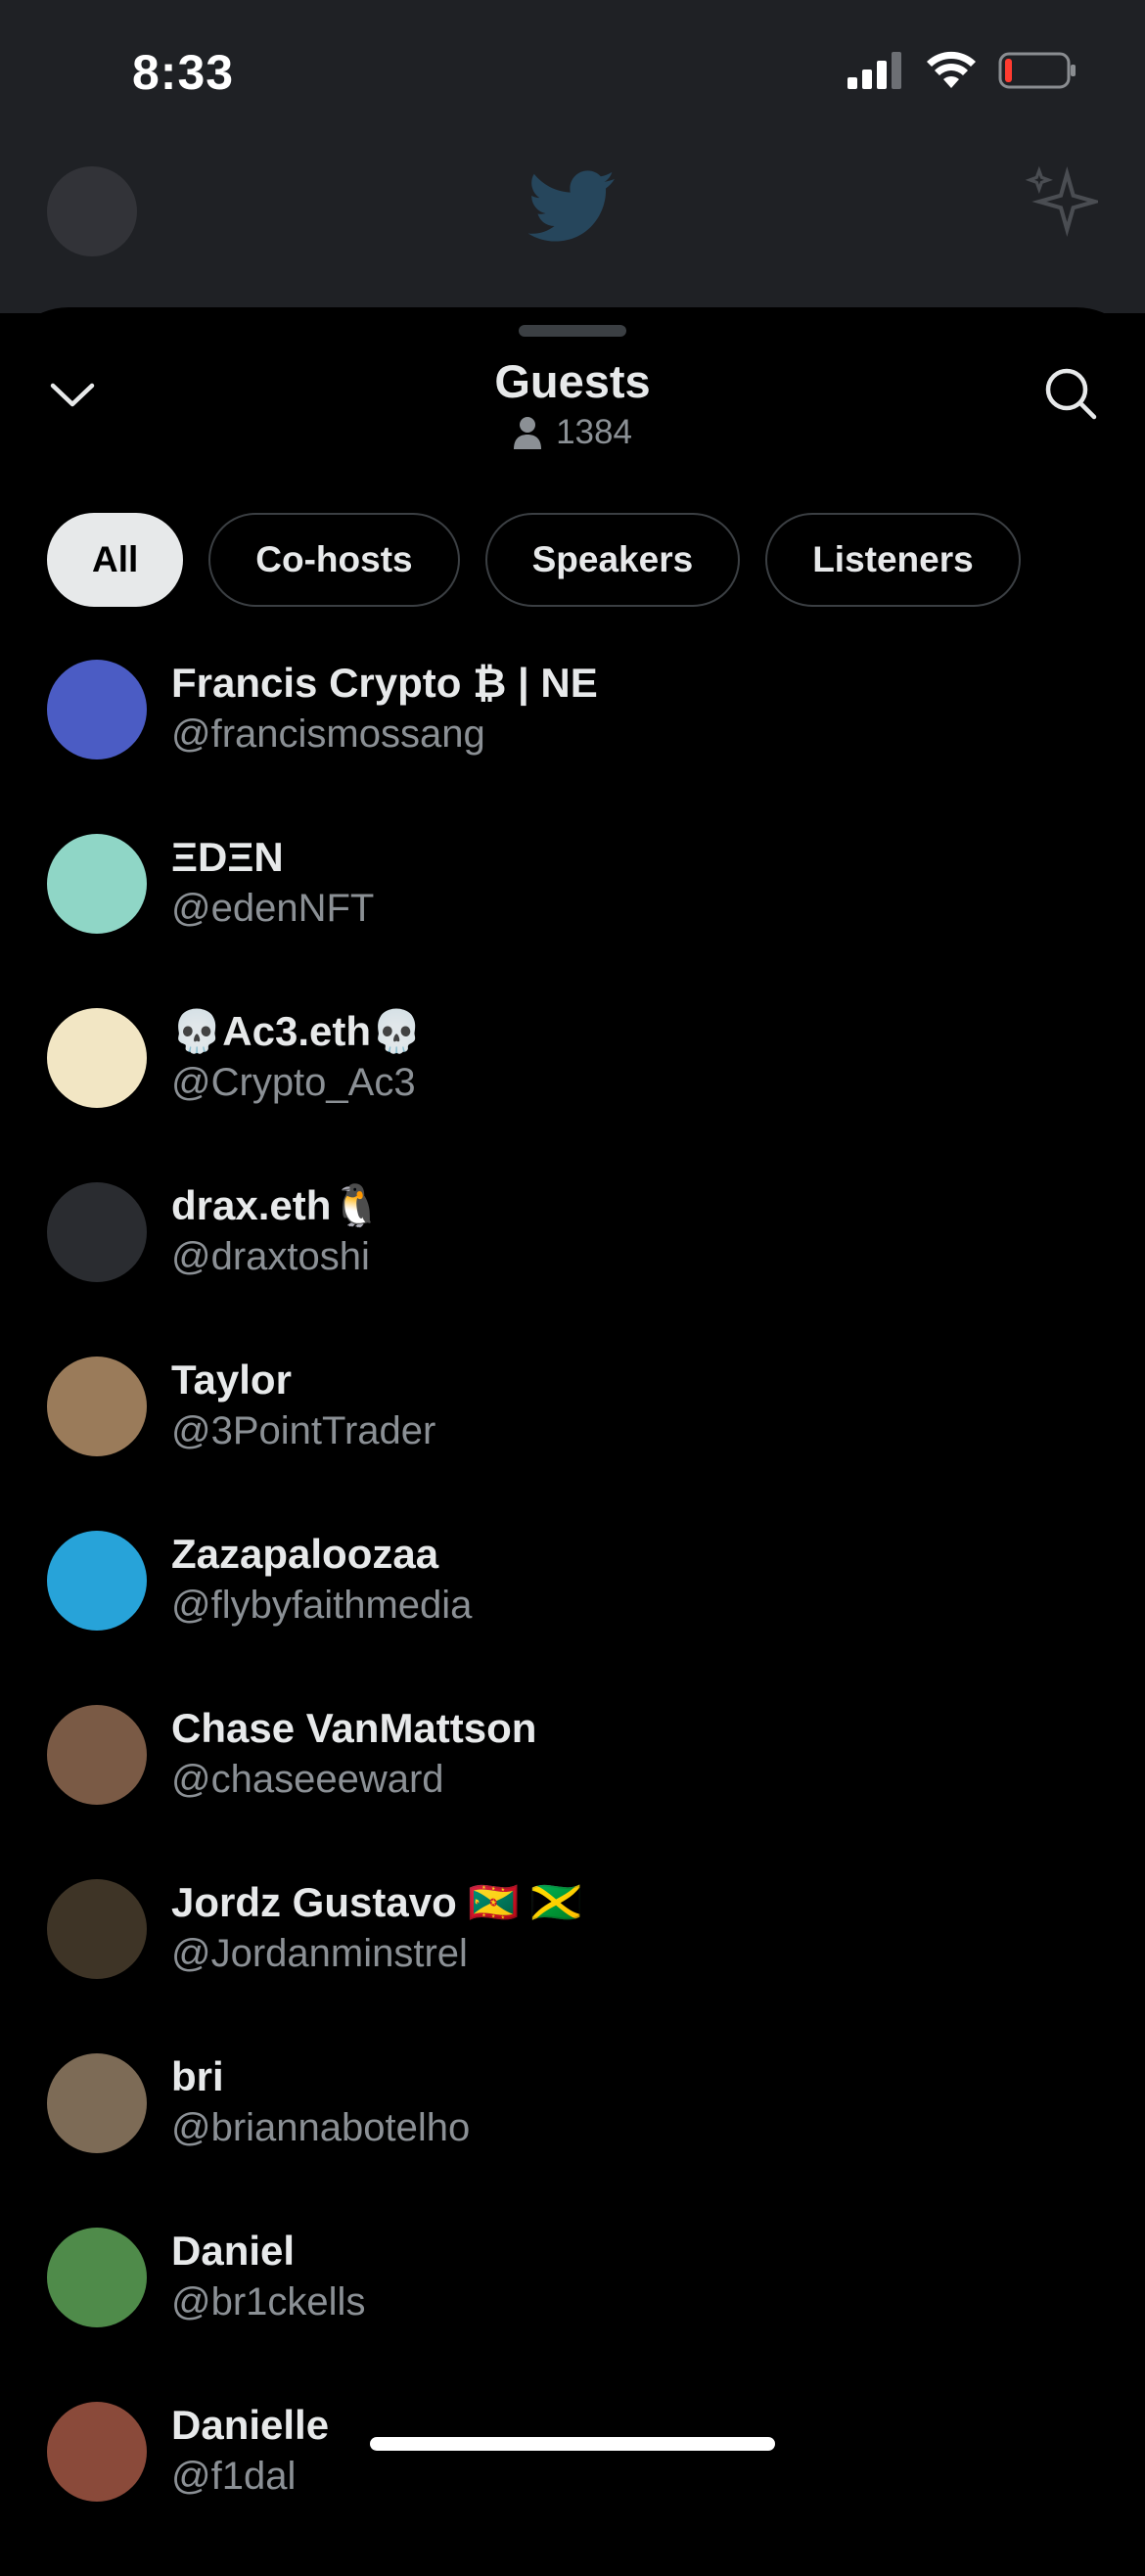  I want to click on status-time: 8:33, so click(183, 73).